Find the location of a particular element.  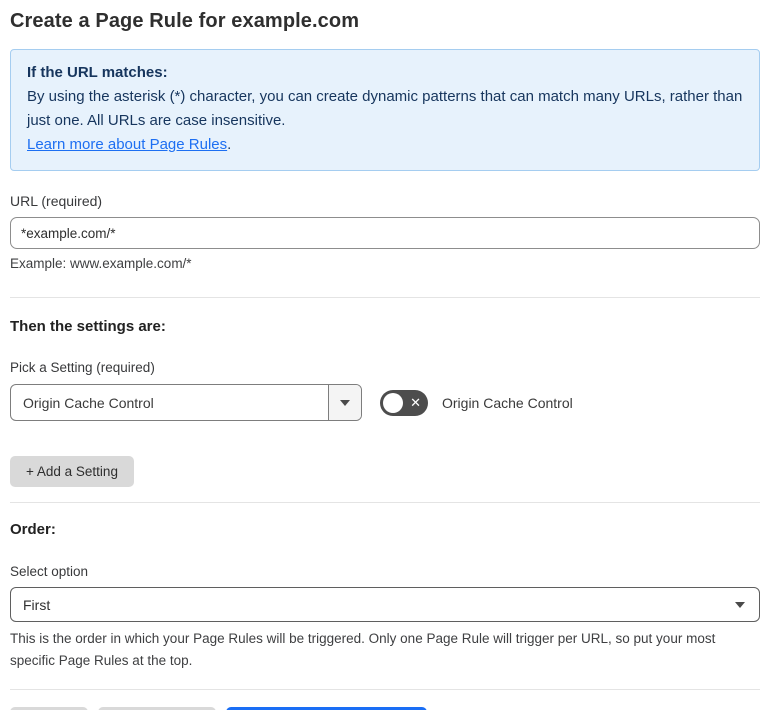

setting-select-value: Origin Cache Control is located at coordinates (88, 402).